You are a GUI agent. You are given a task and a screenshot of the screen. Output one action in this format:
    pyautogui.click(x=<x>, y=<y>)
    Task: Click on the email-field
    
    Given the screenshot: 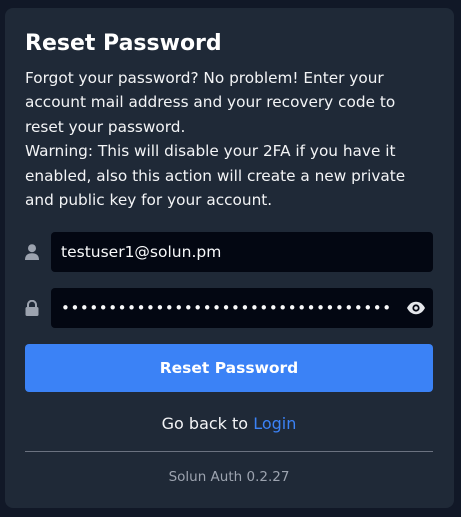 What is the action you would take?
    pyautogui.click(x=242, y=252)
    